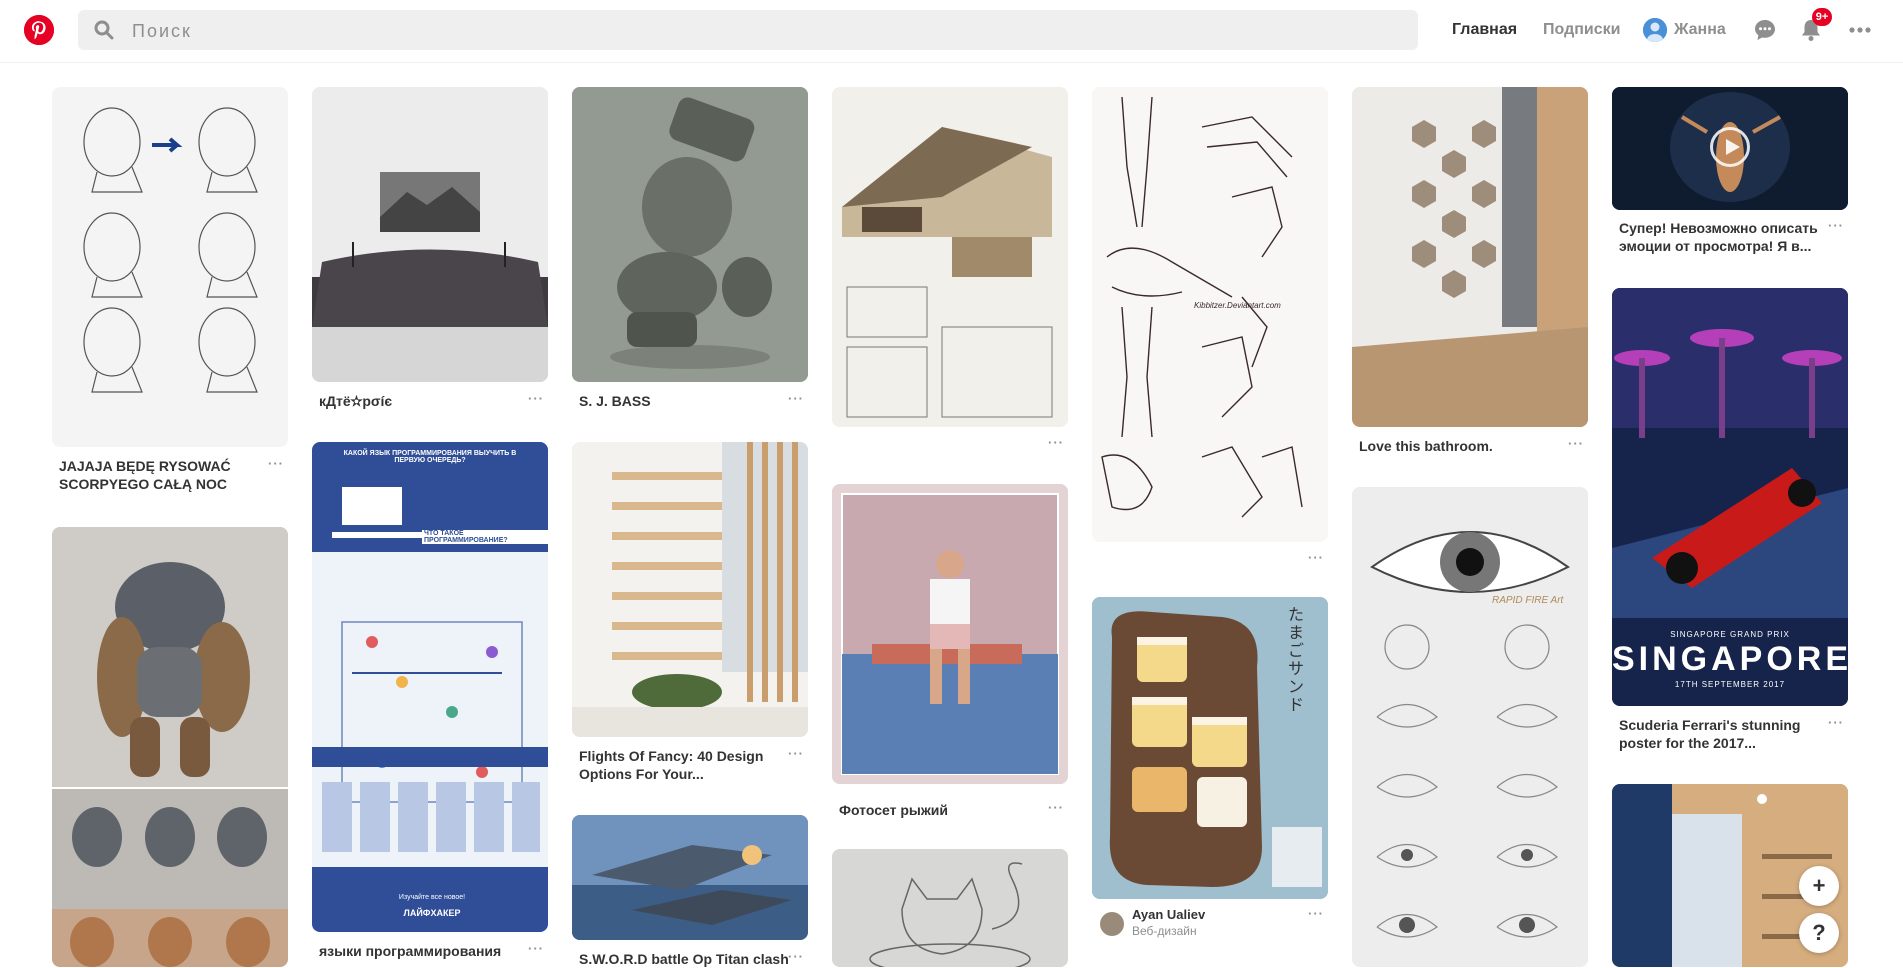  What do you see at coordinates (950, 634) in the screenshot?
I see `pin-image-fashion-photo` at bounding box center [950, 634].